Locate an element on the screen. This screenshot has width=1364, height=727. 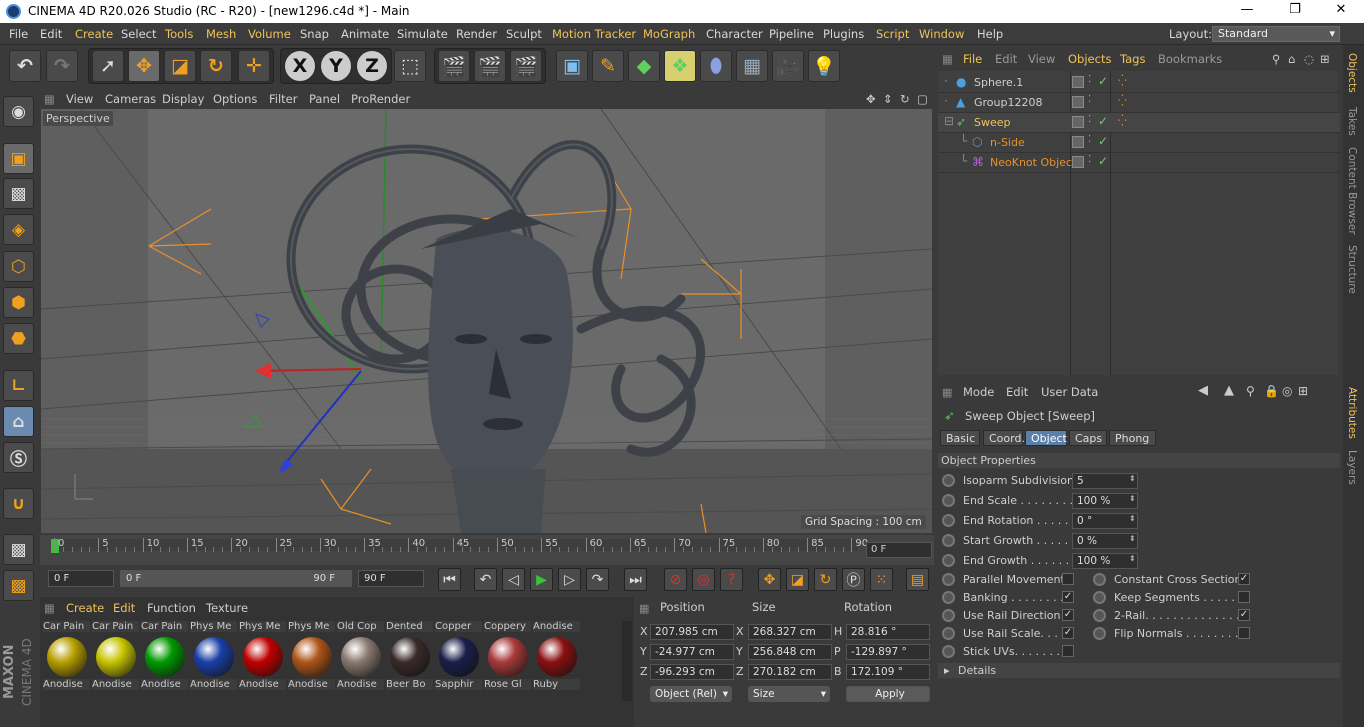
edges-mode-icon: ⬢ is located at coordinates (18, 302).